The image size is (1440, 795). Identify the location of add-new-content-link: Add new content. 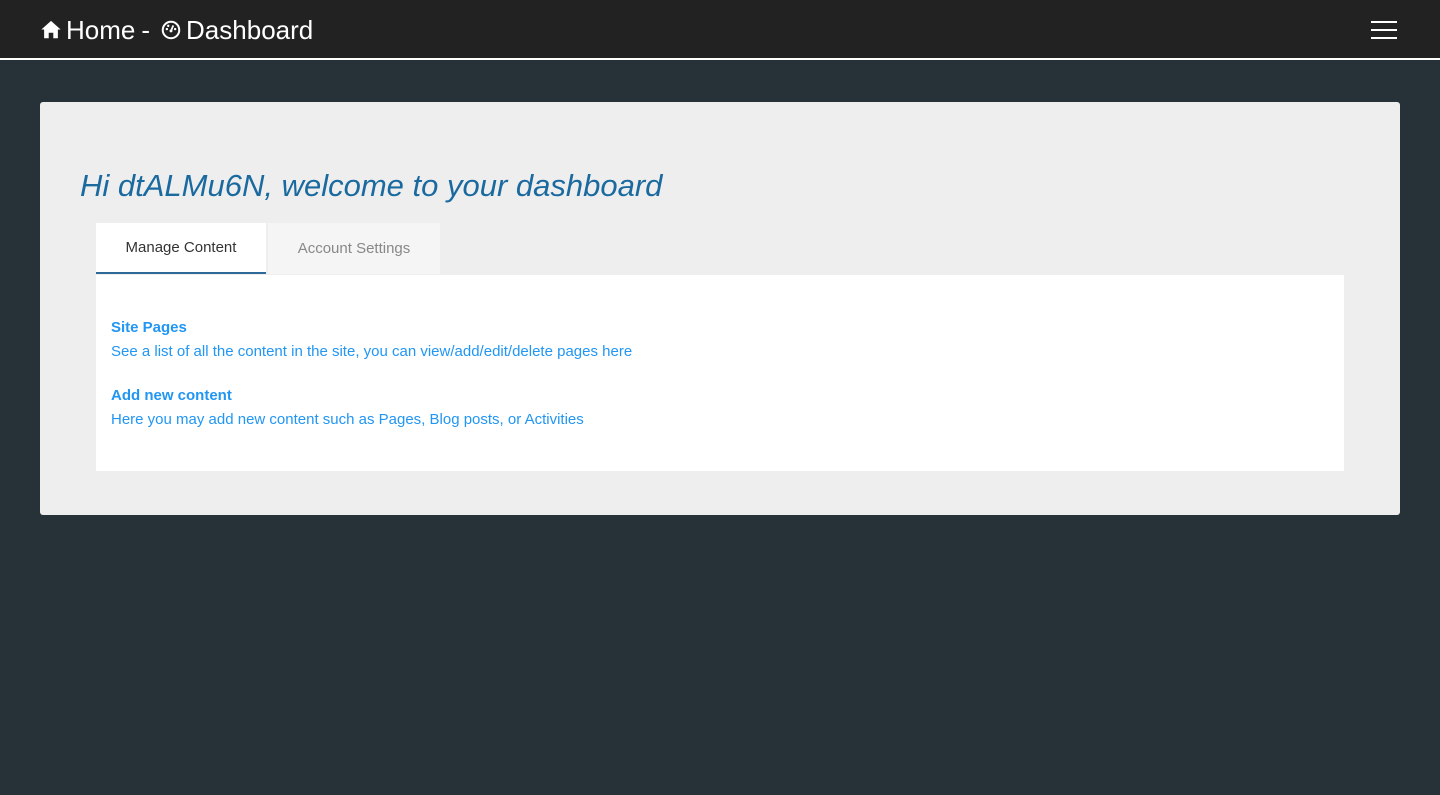
(347, 396).